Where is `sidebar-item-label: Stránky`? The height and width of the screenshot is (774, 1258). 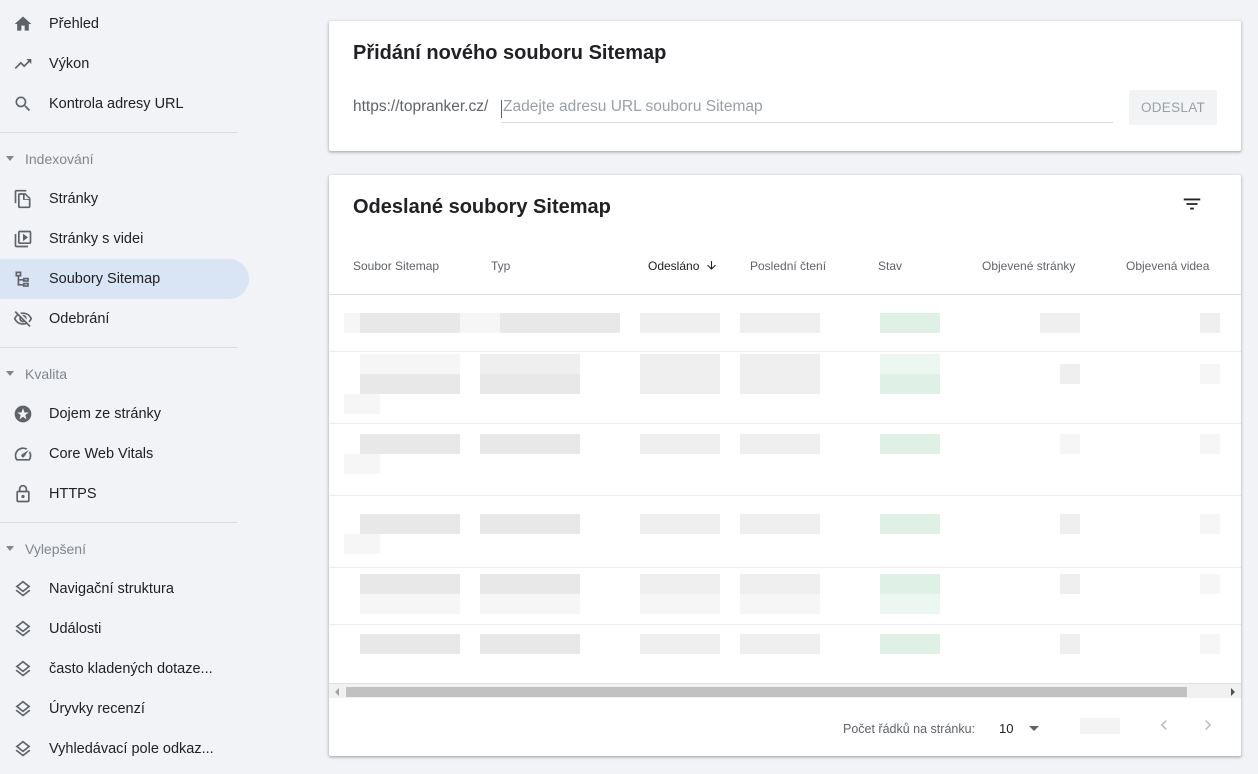
sidebar-item-label: Stránky is located at coordinates (74, 199).